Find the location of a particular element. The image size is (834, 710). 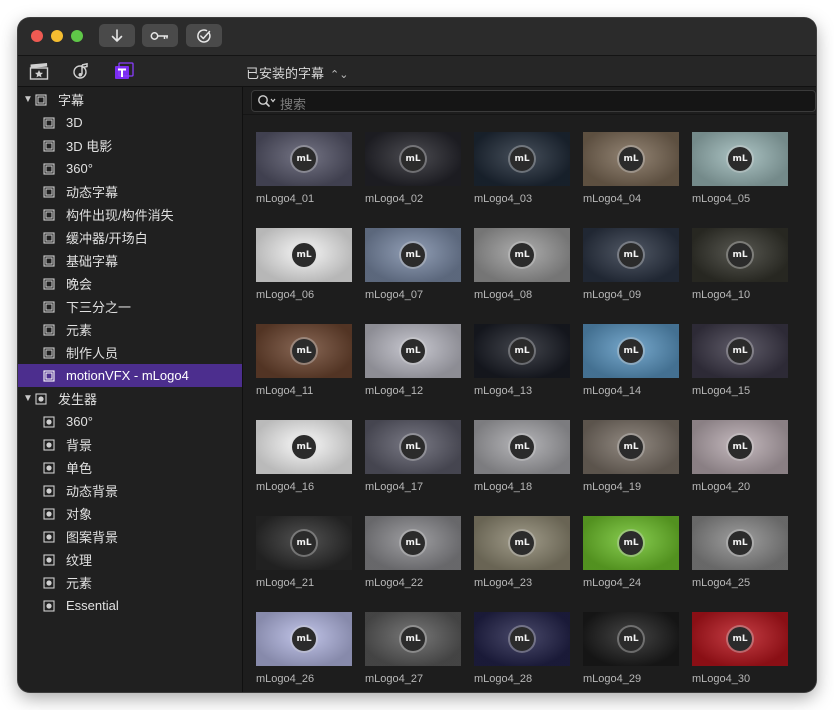

title-thumbnail-tile: mL mLogo4_29 is located at coordinates (631, 650).